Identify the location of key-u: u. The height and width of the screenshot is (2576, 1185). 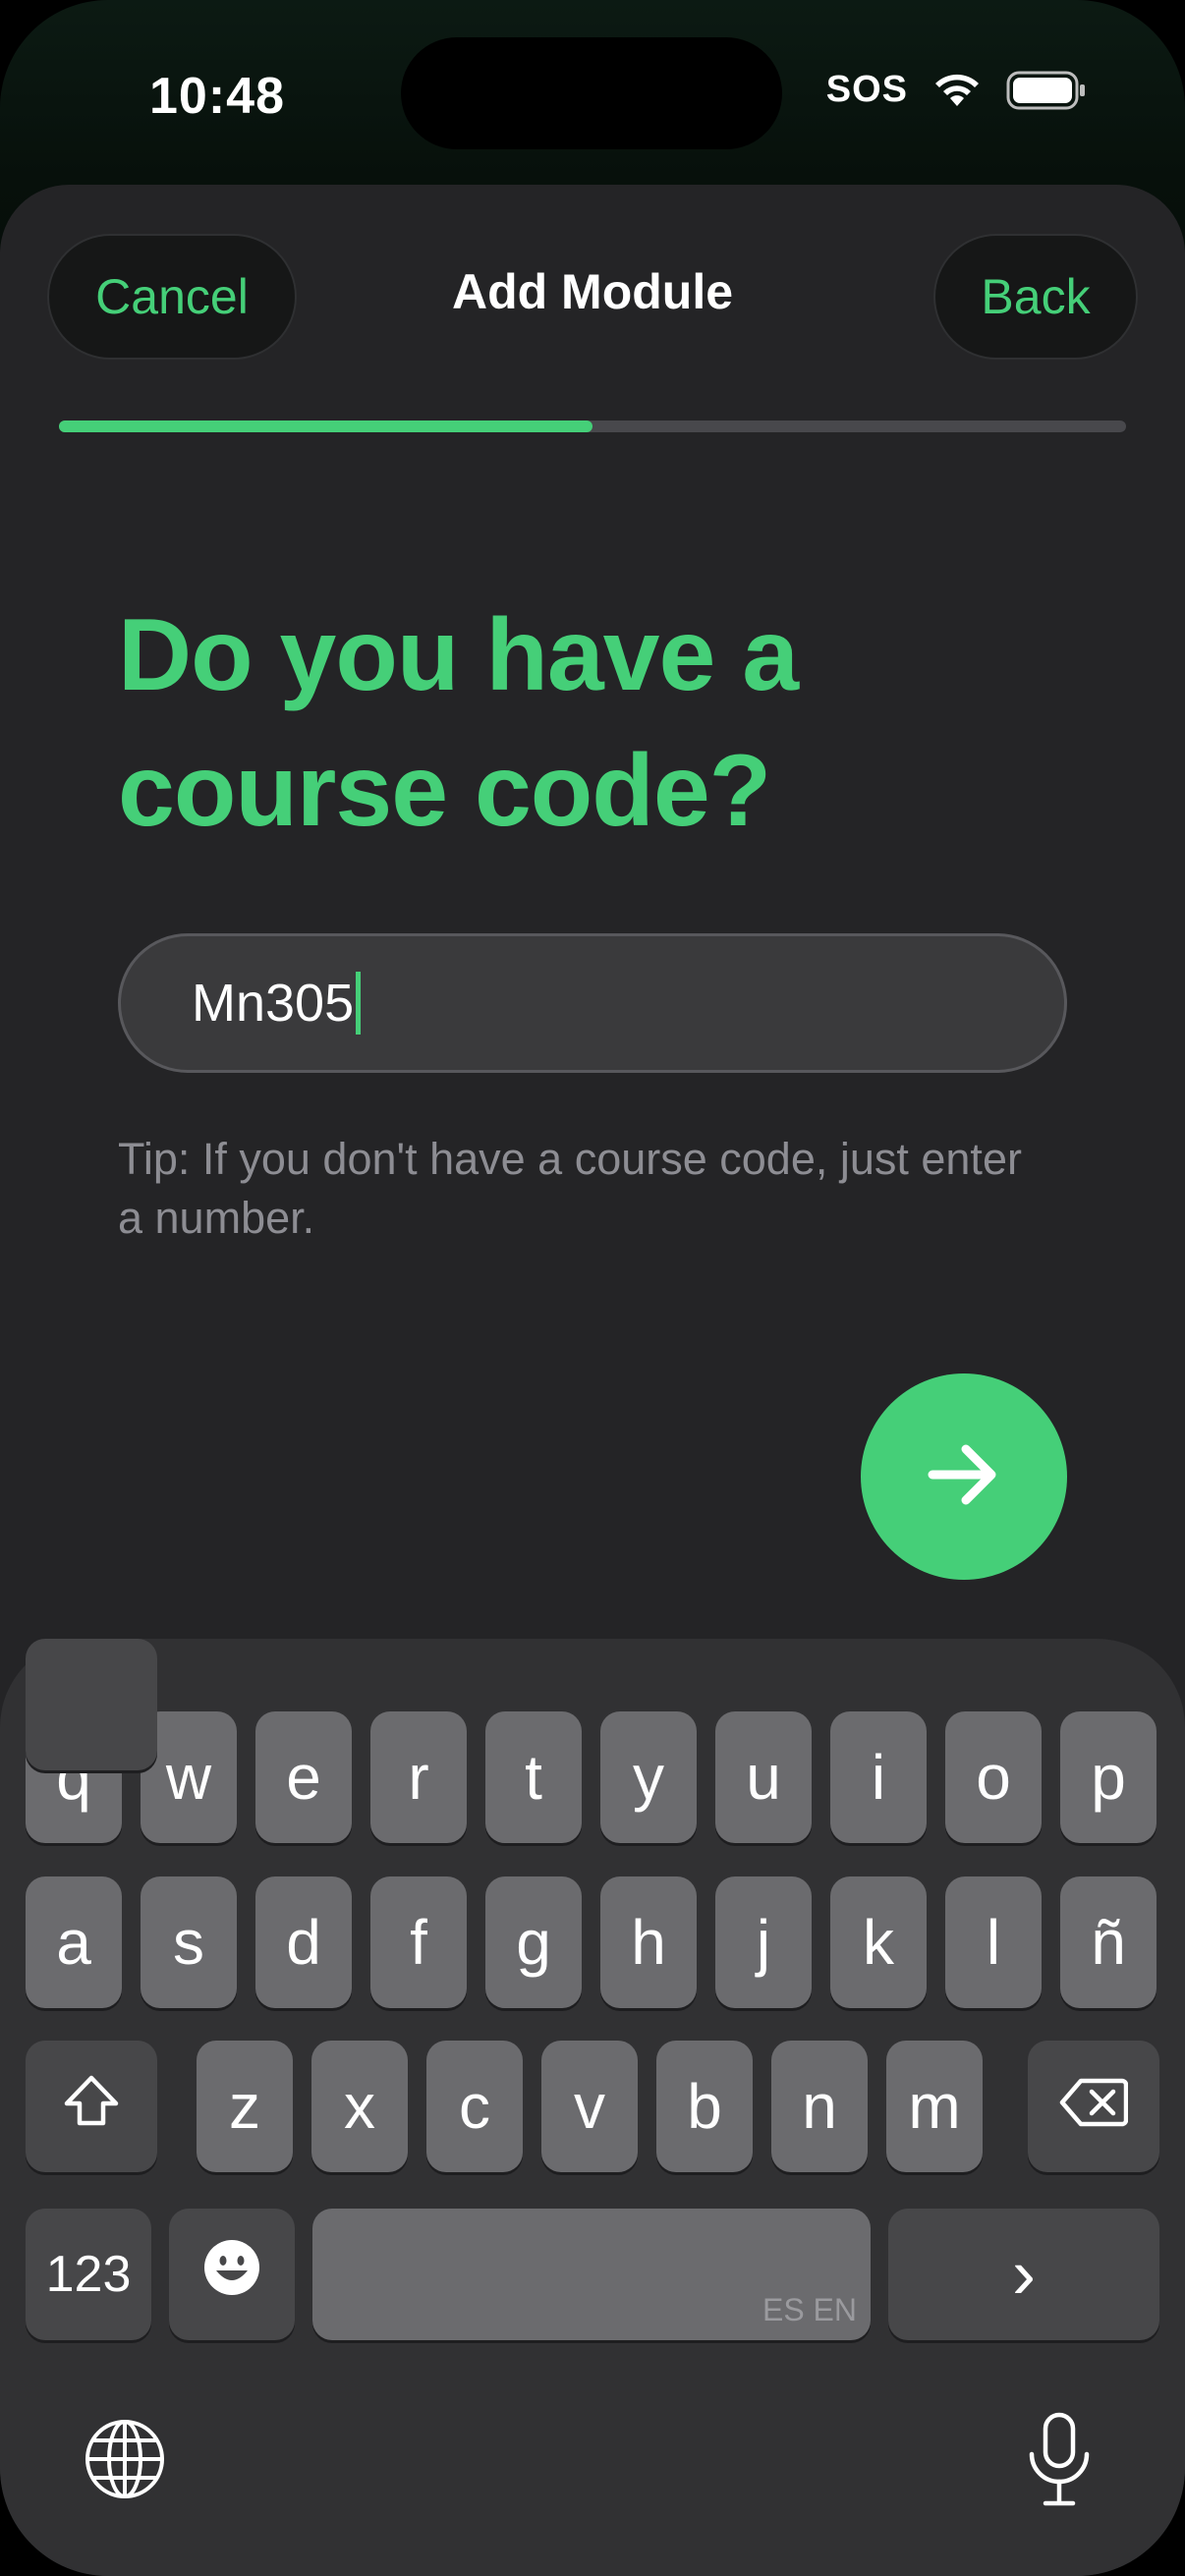
(763, 1777).